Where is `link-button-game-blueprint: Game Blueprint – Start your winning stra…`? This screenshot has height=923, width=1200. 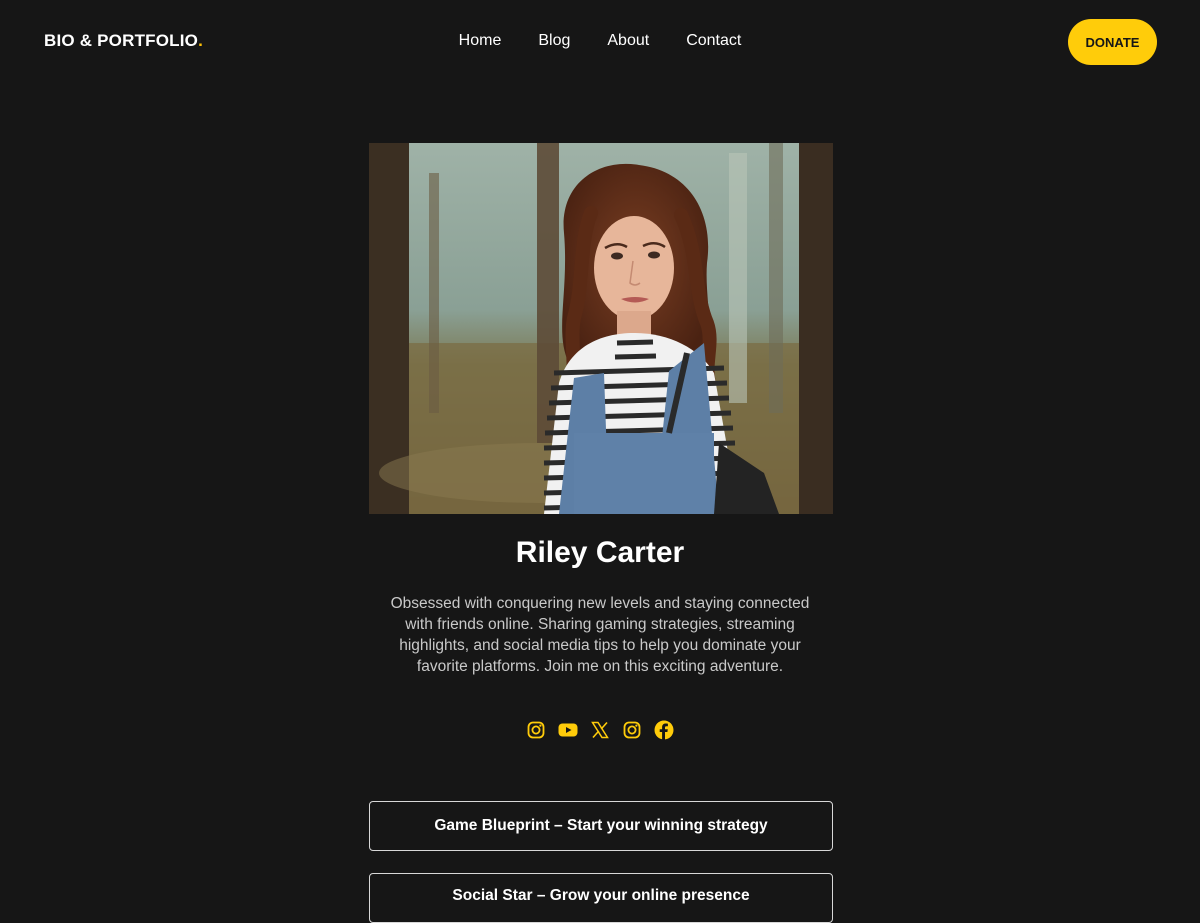
link-button-game-blueprint: Game Blueprint – Start your winning stra… is located at coordinates (601, 826).